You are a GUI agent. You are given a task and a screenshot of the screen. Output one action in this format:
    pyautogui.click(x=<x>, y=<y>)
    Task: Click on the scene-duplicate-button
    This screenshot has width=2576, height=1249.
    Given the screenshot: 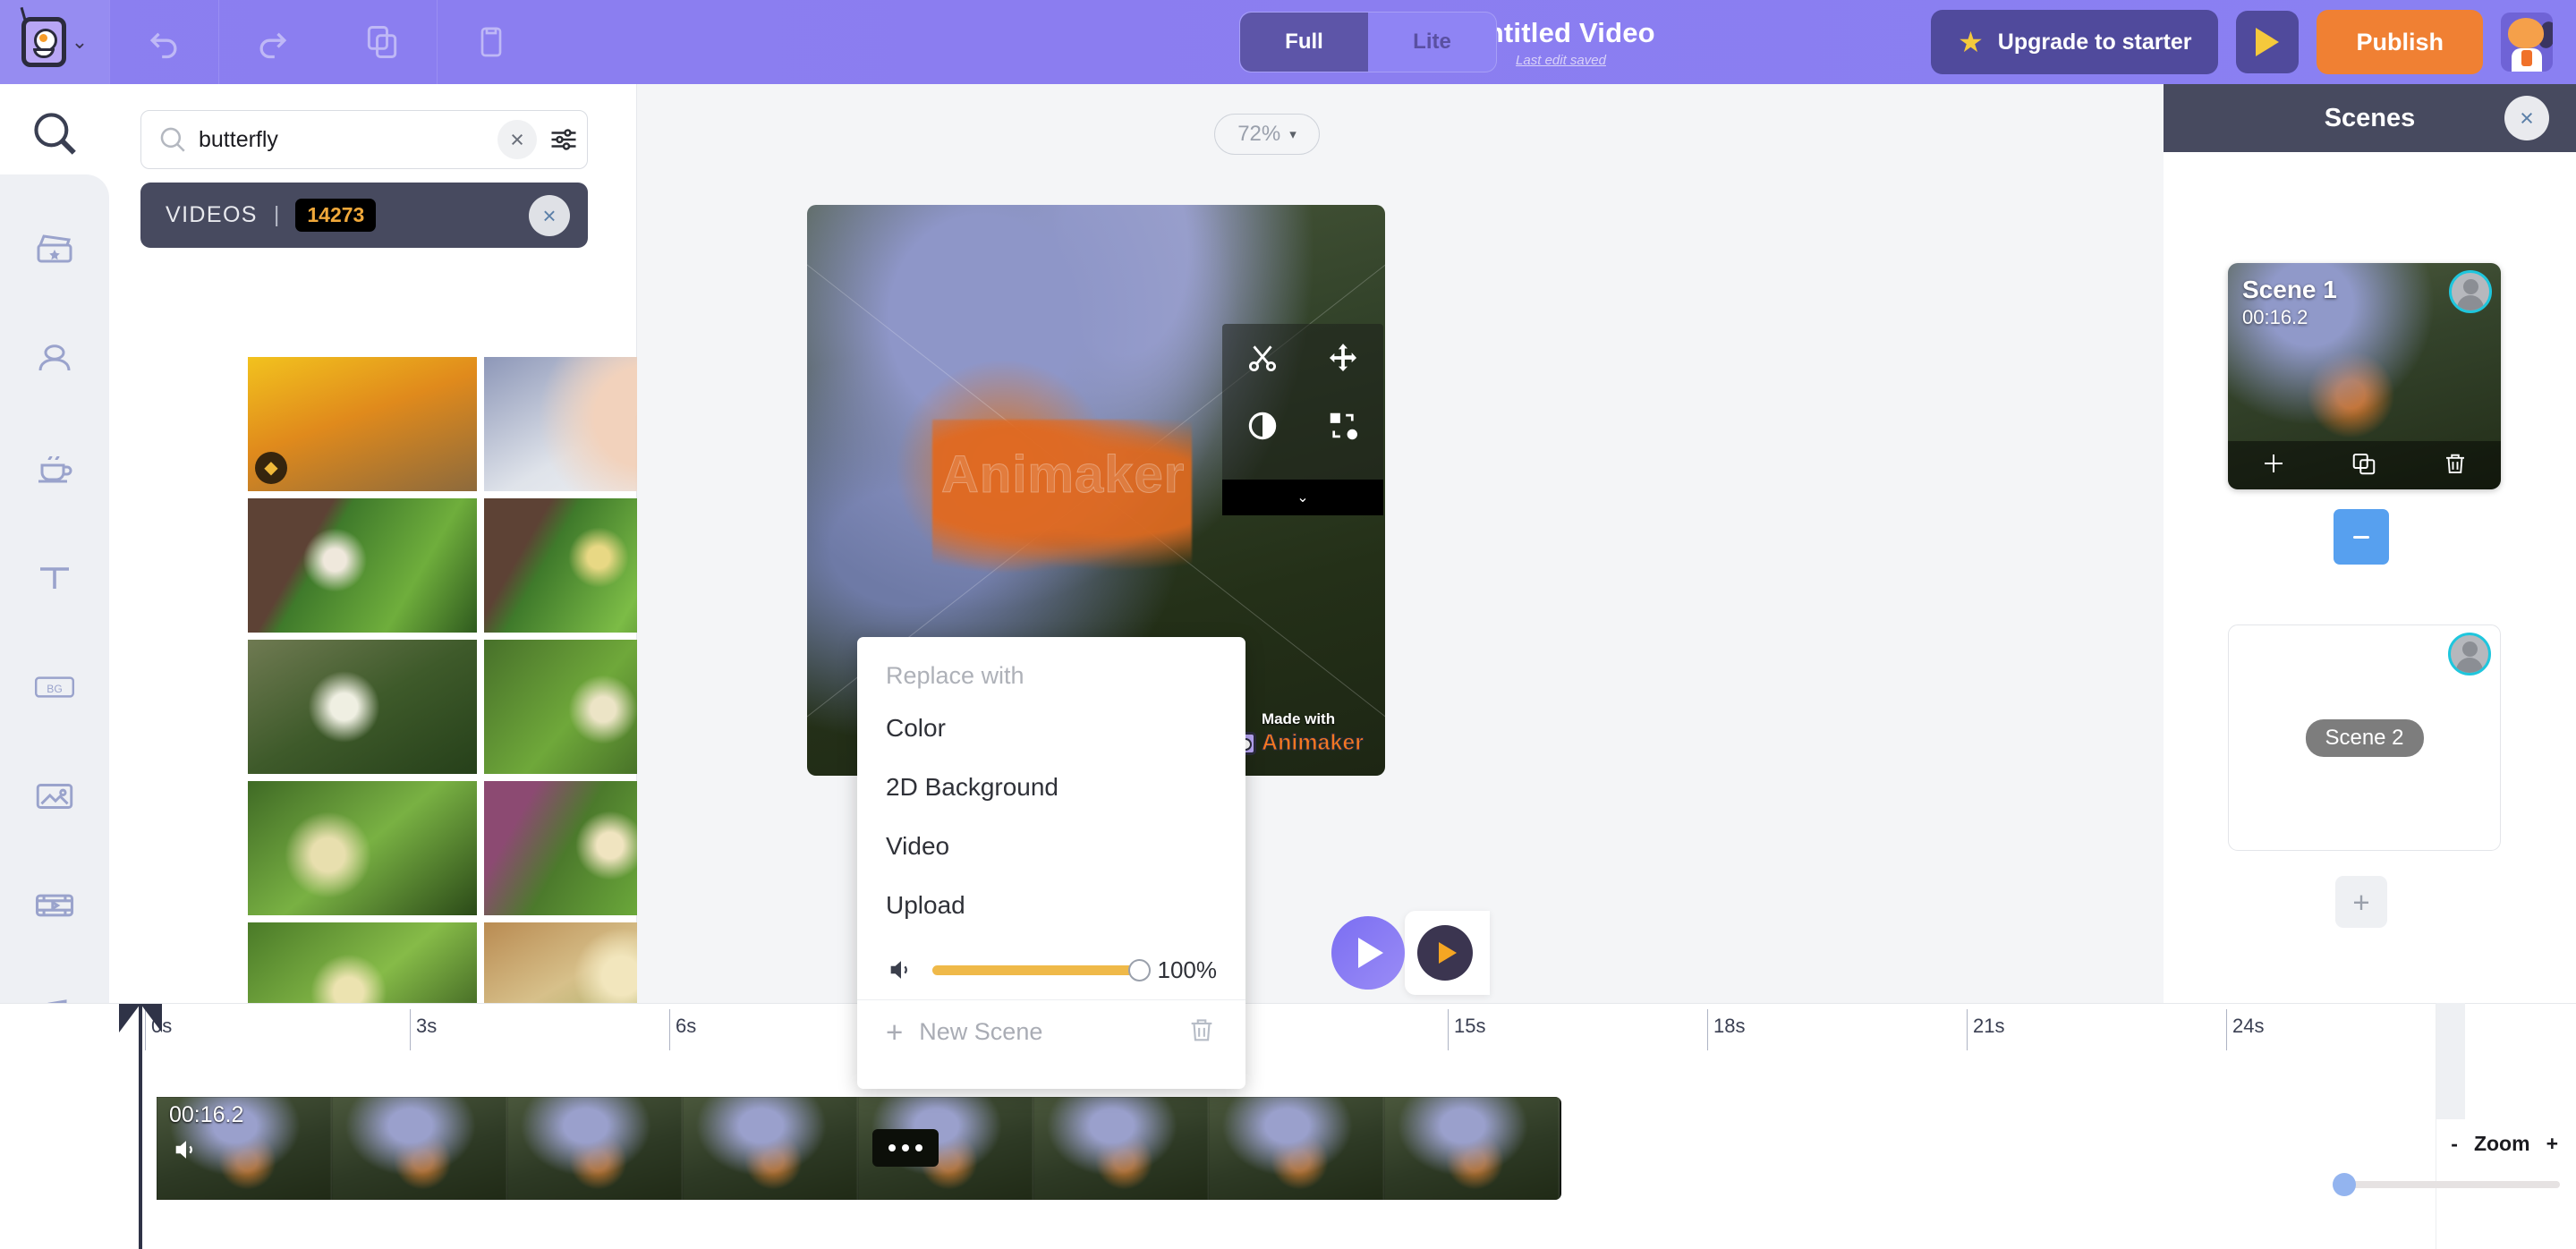 What is the action you would take?
    pyautogui.click(x=2364, y=465)
    